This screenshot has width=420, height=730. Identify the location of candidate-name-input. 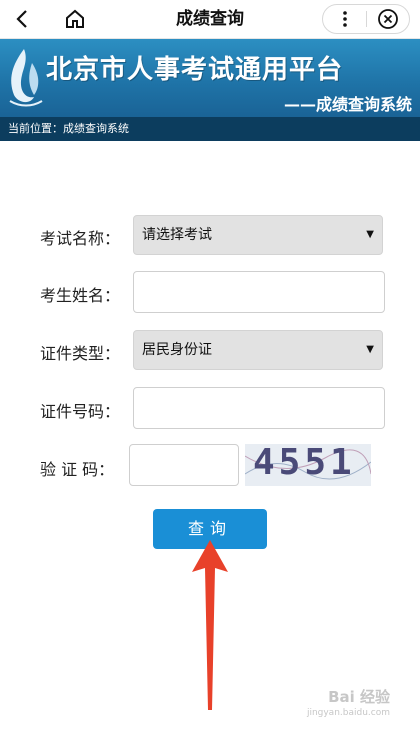
(259, 292).